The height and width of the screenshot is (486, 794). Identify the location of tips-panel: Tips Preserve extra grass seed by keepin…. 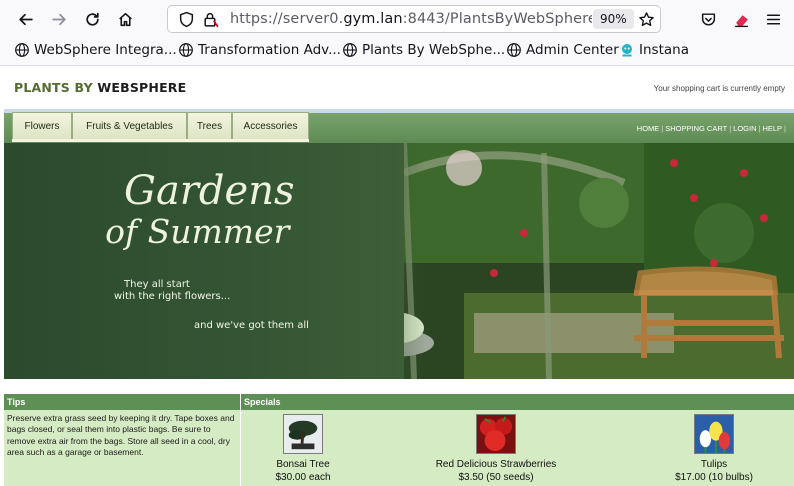
(122, 440).